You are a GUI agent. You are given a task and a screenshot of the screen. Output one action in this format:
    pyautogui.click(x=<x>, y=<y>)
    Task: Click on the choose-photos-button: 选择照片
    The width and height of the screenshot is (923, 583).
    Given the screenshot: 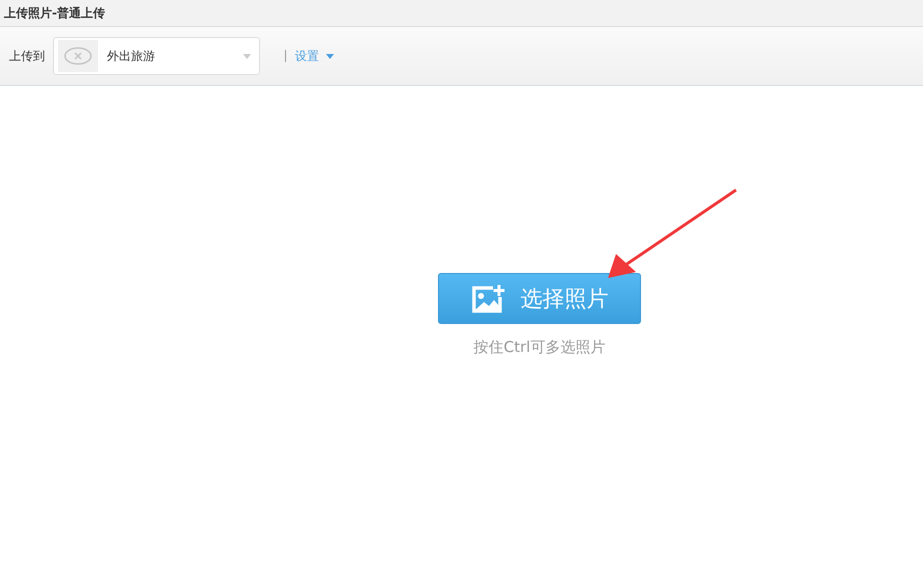 What is the action you would take?
    pyautogui.click(x=539, y=298)
    